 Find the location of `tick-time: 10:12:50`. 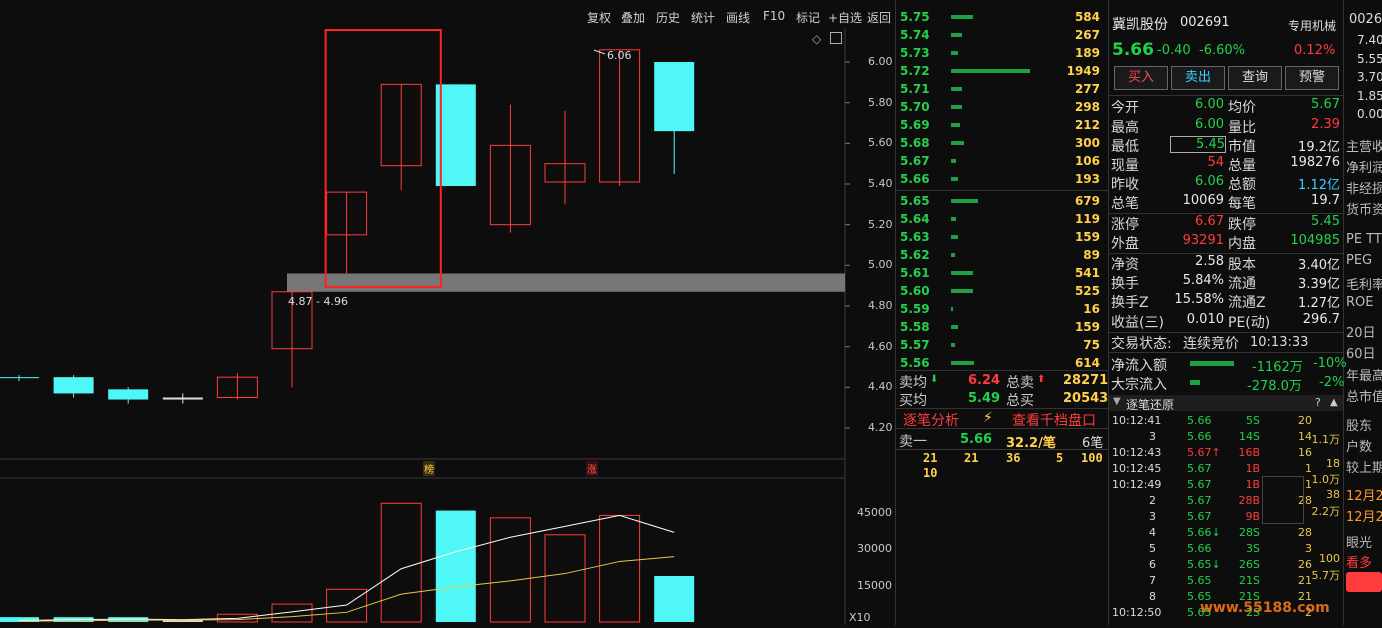

tick-time: 10:12:50 is located at coordinates (1137, 612).